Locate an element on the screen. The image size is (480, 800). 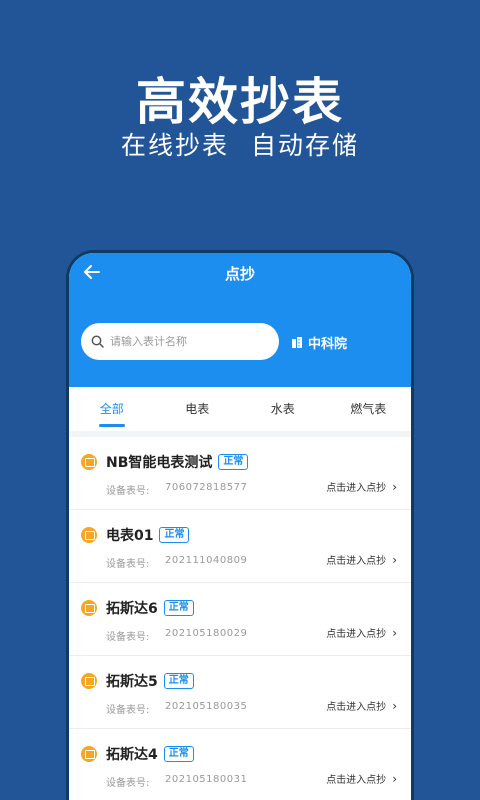
meter-name: 电表01 正常 is located at coordinates (148, 535).